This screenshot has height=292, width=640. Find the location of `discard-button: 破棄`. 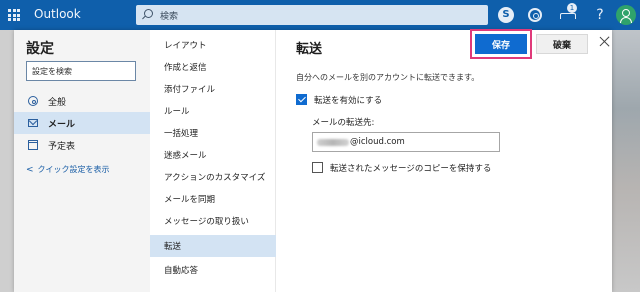

discard-button: 破棄 is located at coordinates (562, 44).